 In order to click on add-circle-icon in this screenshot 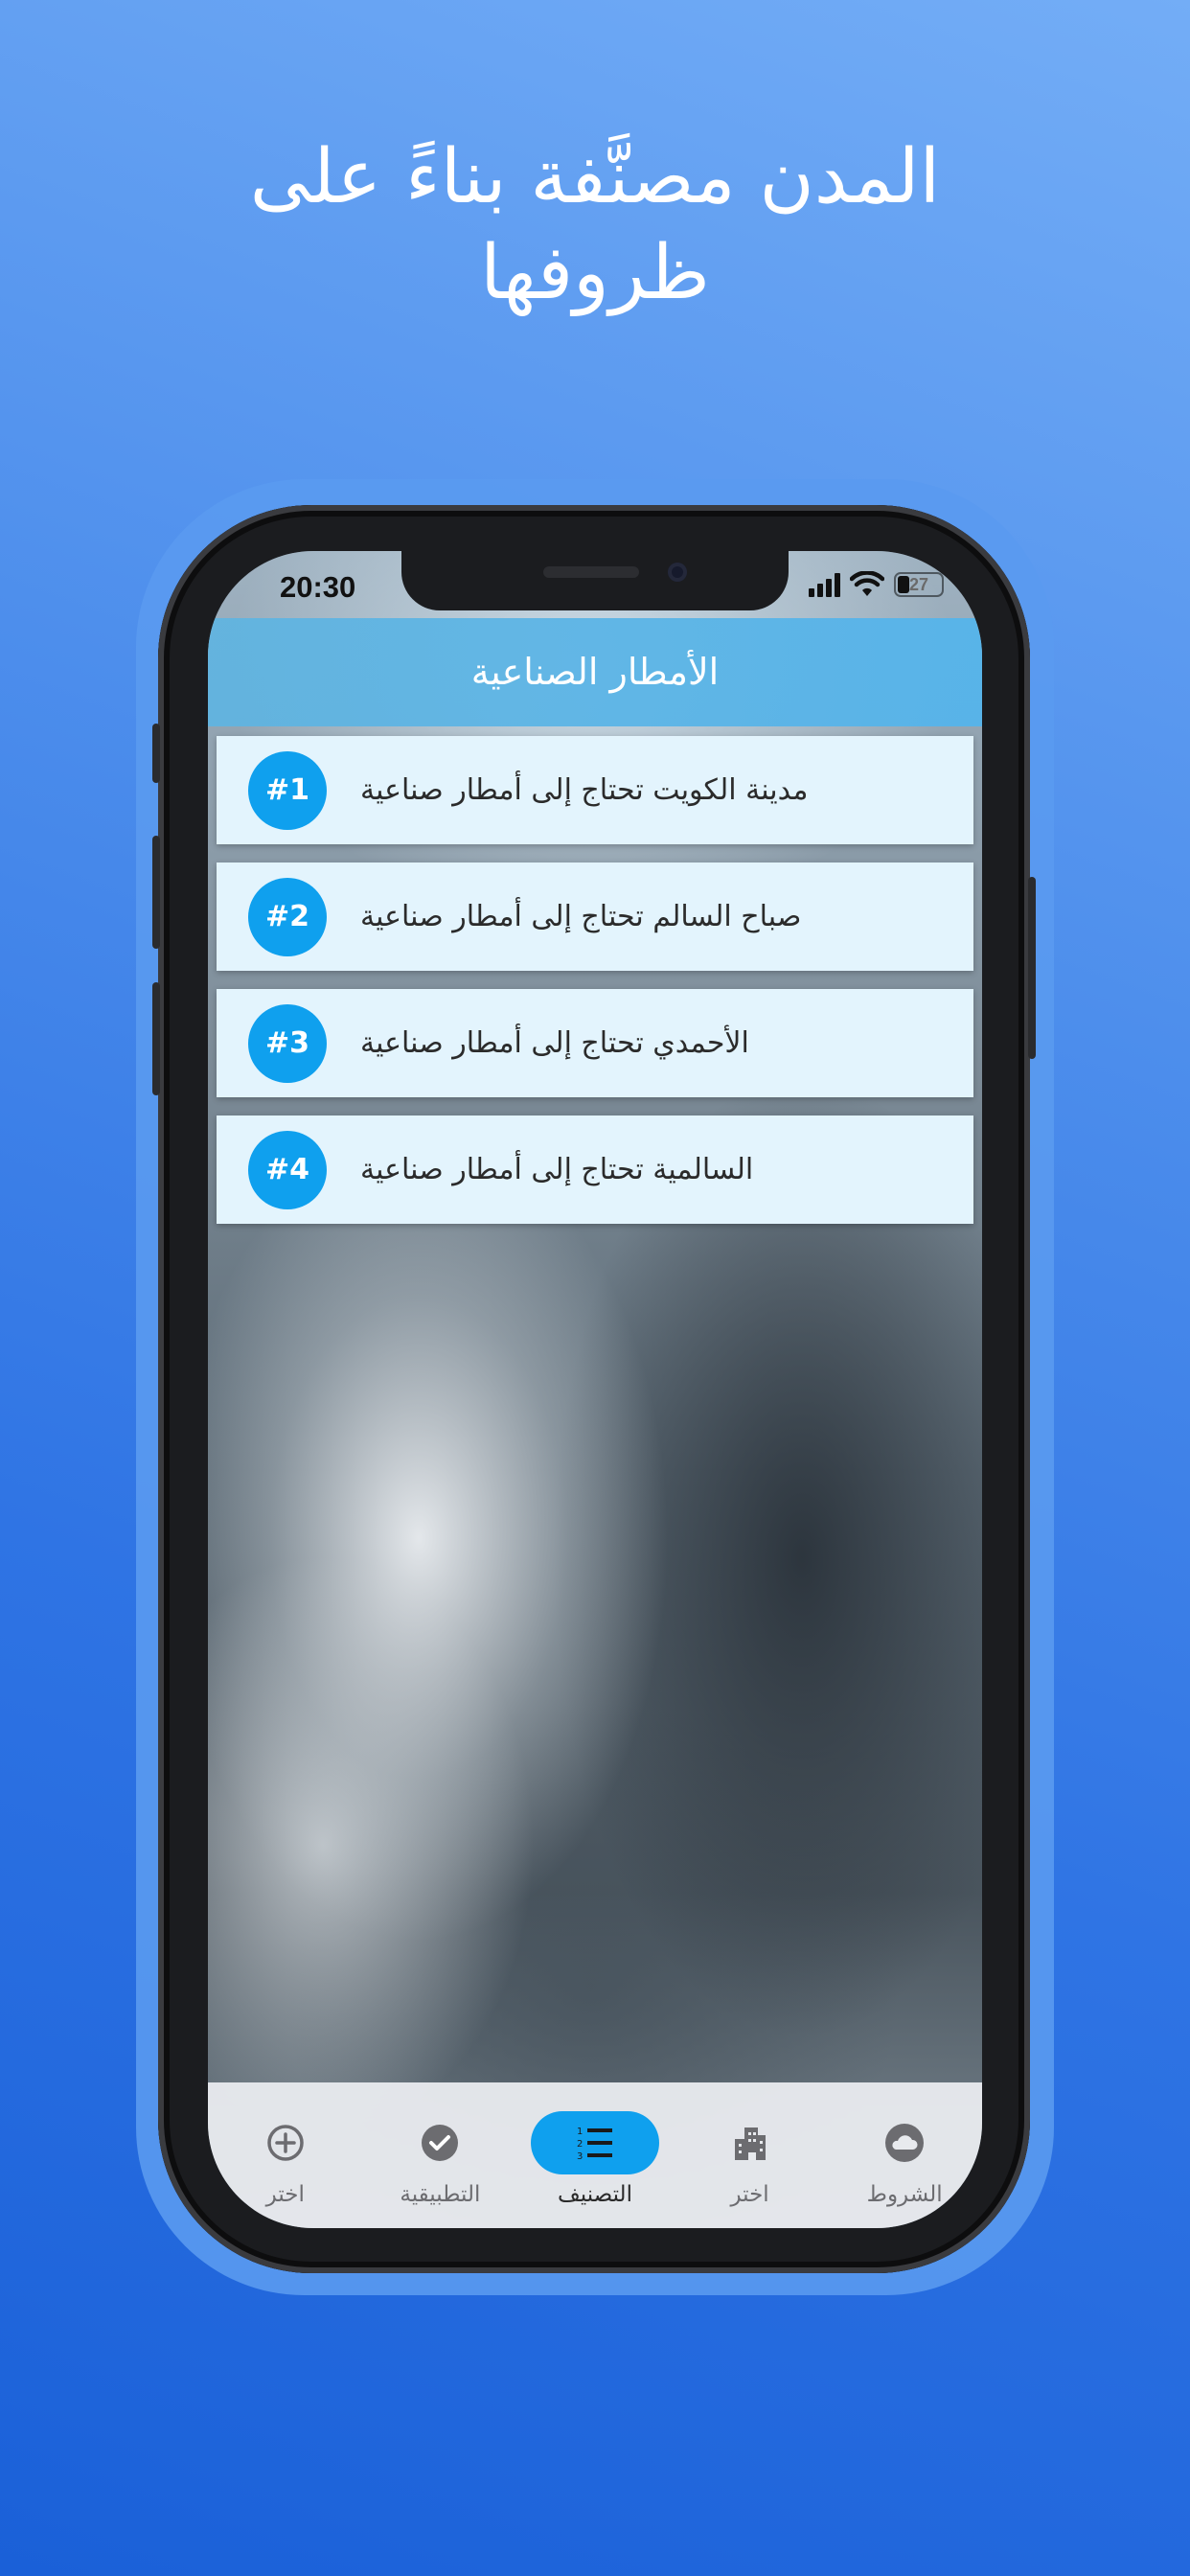, I will do `click(286, 2143)`.